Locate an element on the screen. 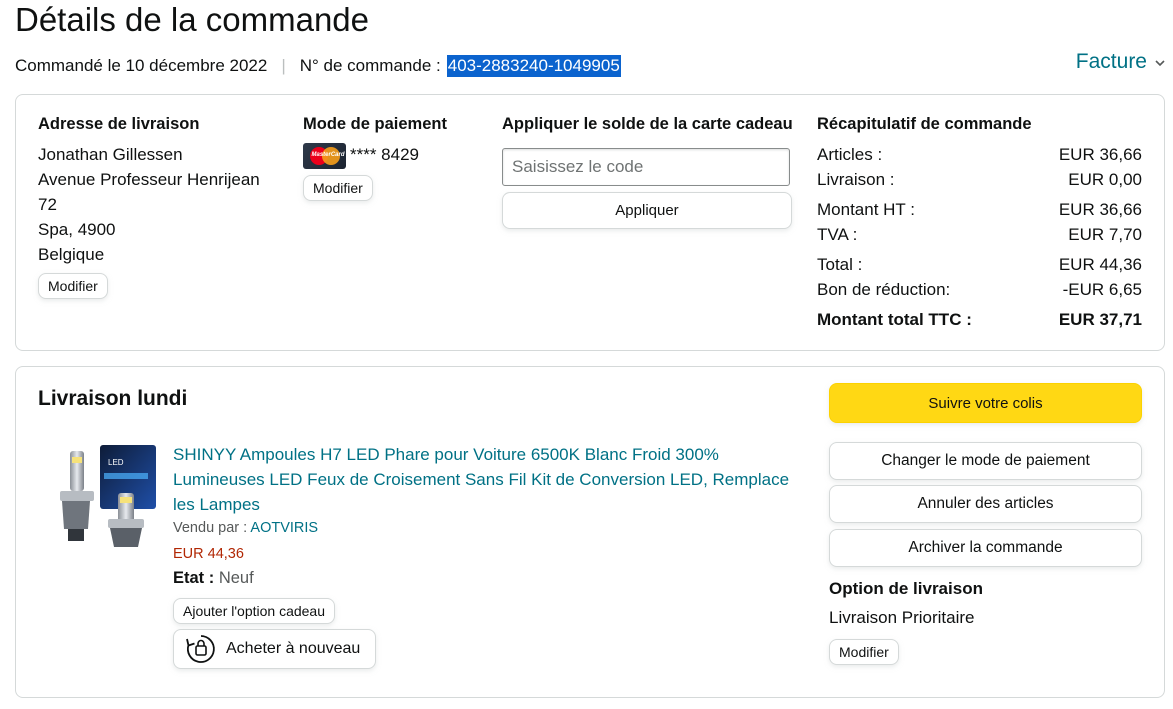  summary-row: Livraison : EUR 0,00 is located at coordinates (979, 179).